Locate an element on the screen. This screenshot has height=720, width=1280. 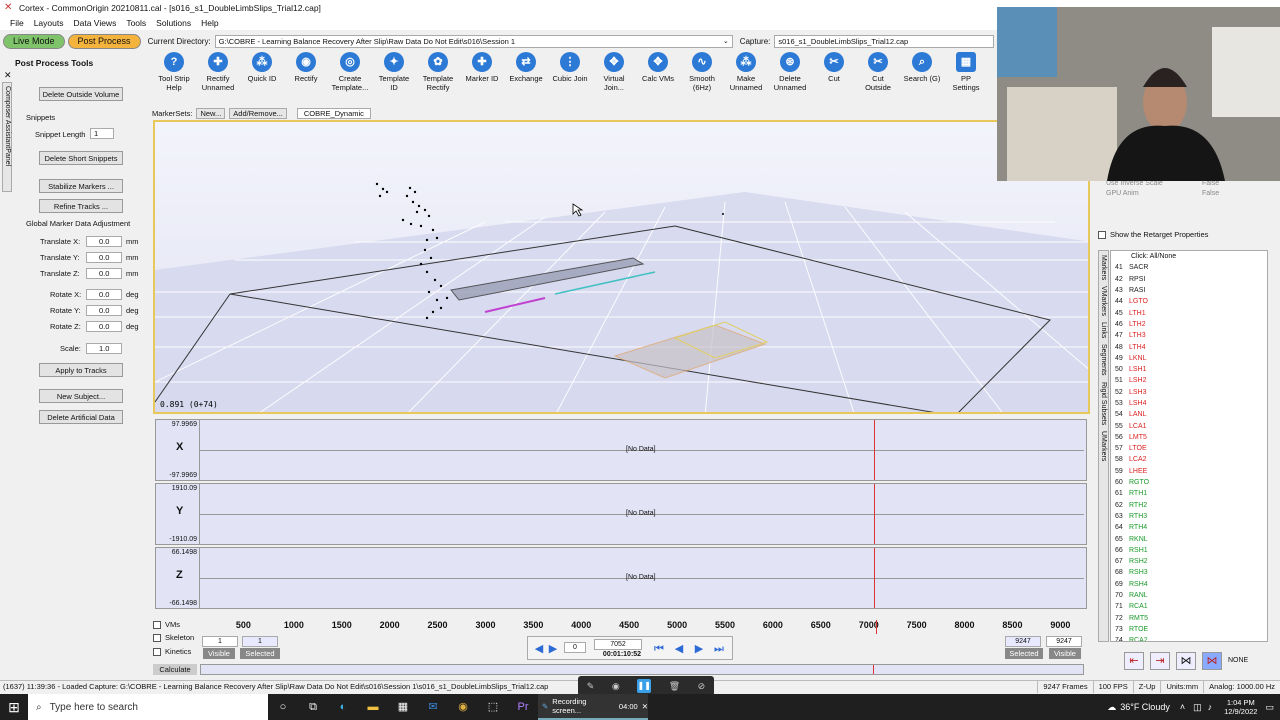
marker-row: 49 LKNL is located at coordinates (1189, 358).